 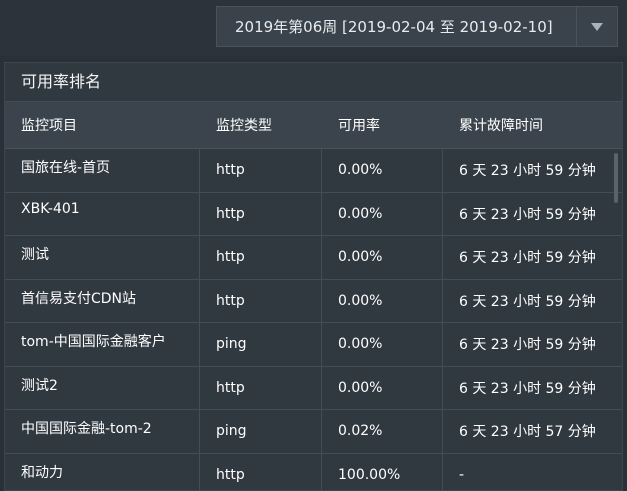 I want to click on top-bar: 2019年第06周 [2019-02-04 至 2019-02-10], so click(x=313, y=28).